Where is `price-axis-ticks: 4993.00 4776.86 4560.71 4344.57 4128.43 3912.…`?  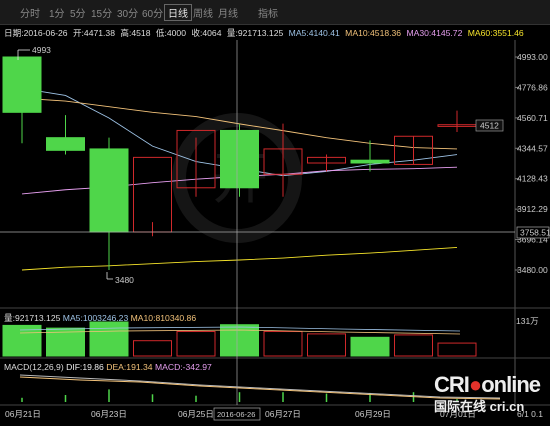
price-axis-ticks: 4993.00 4776.86 4560.71 4344.57 4128.43 3912.… is located at coordinates (531, 163).